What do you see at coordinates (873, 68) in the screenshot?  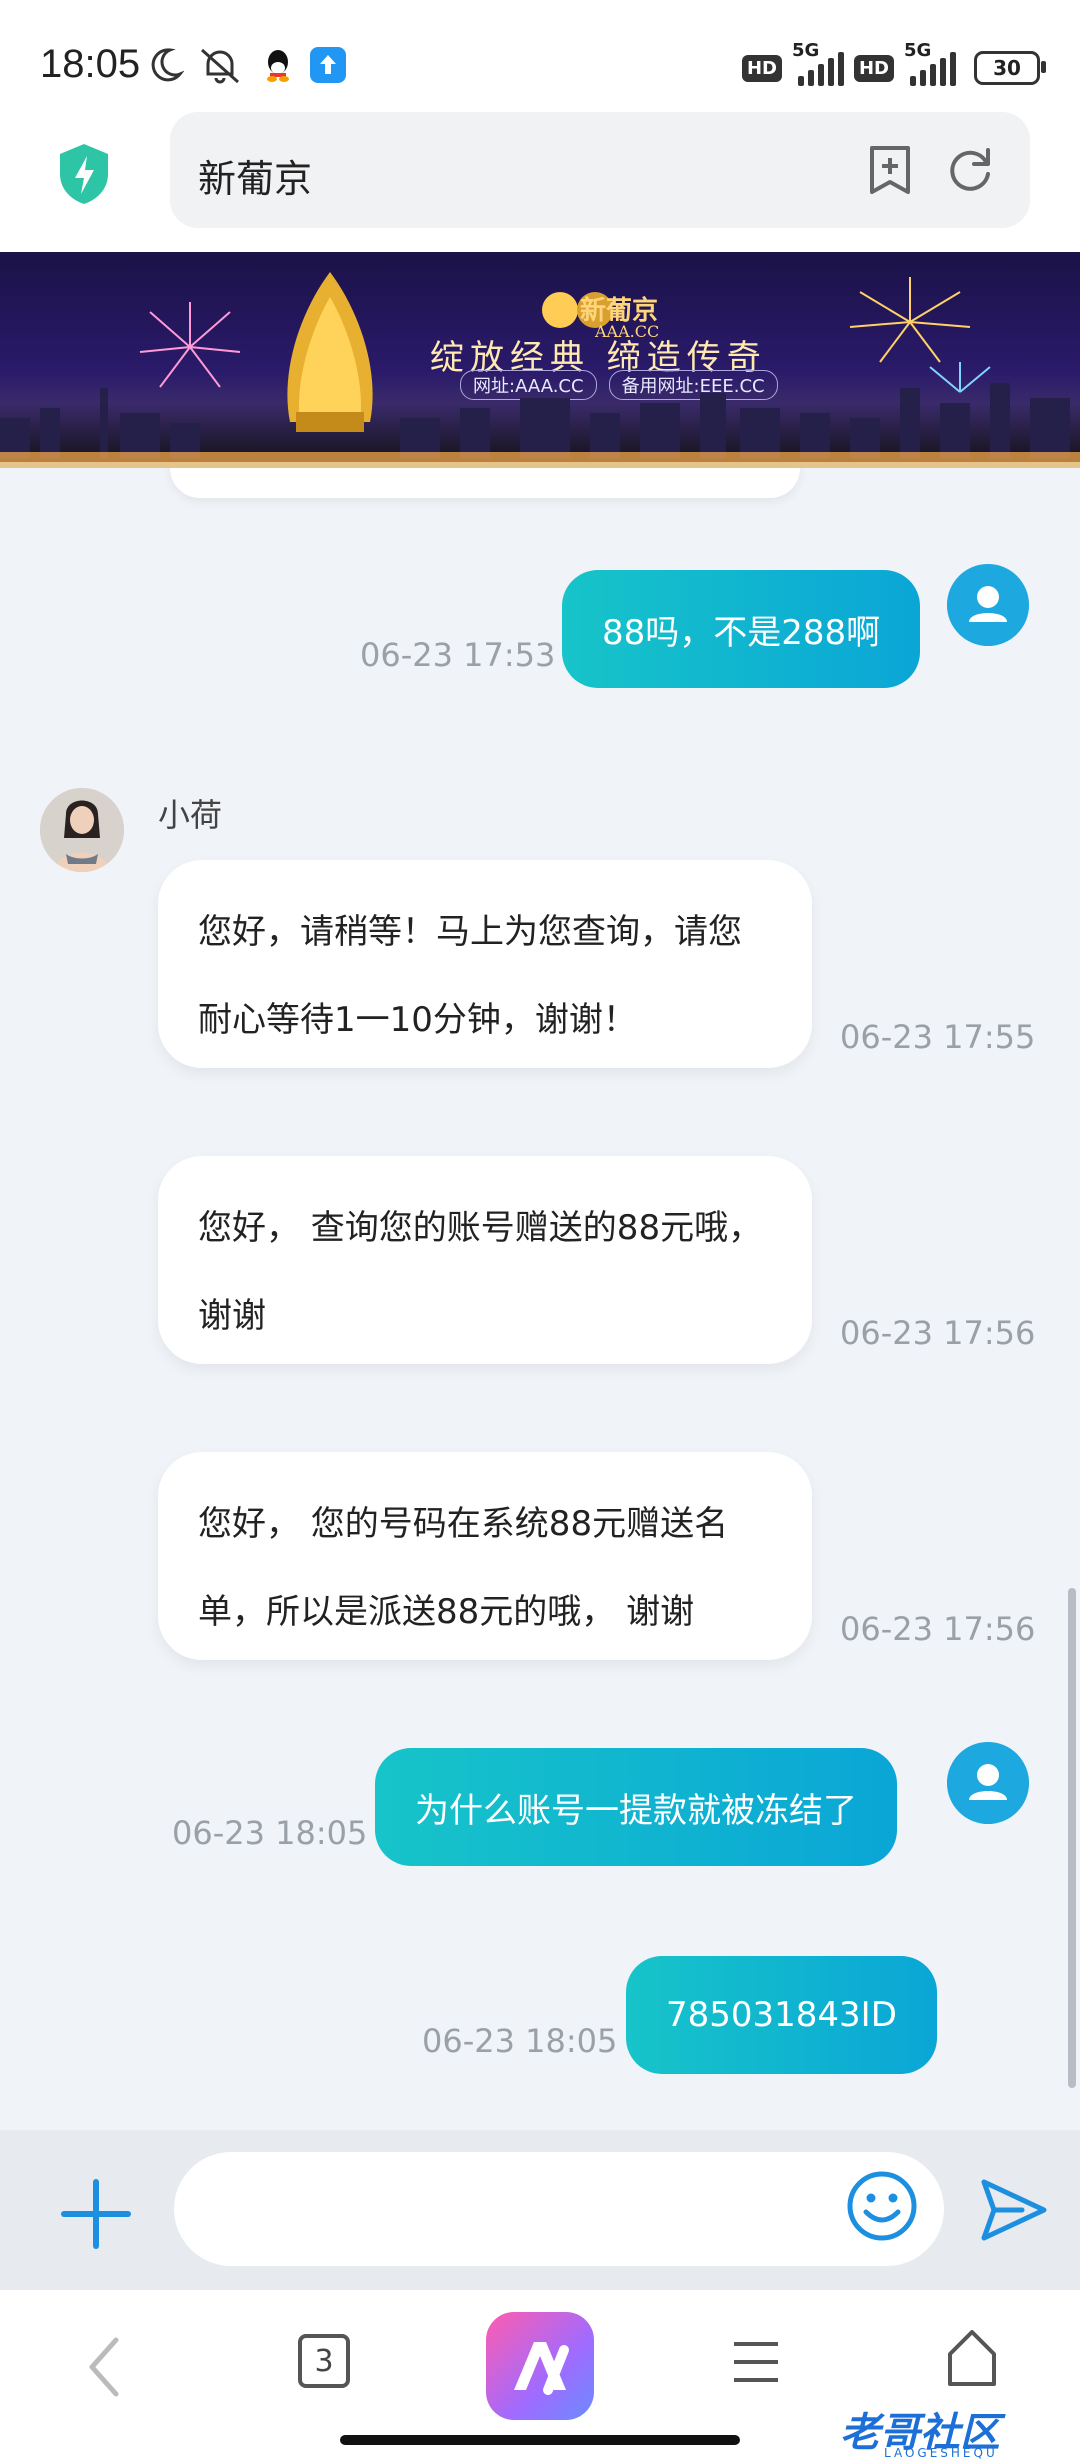 I see `hd-badge-2: HD` at bounding box center [873, 68].